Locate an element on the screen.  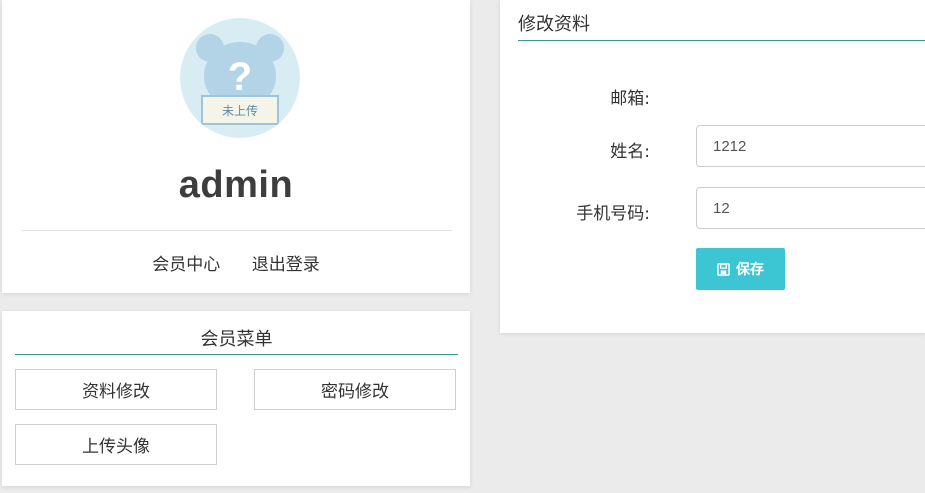
member-center-link: 会员中心 is located at coordinates (186, 265).